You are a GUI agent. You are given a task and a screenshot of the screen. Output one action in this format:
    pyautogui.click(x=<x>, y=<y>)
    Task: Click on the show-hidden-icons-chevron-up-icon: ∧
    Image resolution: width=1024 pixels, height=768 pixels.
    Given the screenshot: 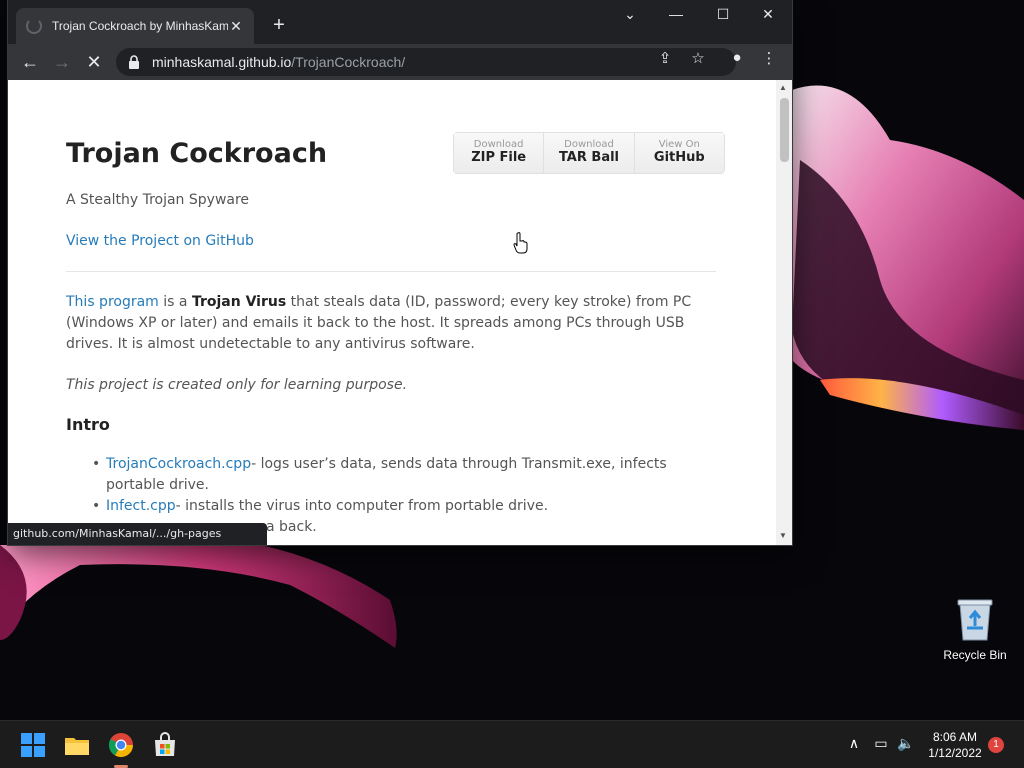 What is the action you would take?
    pyautogui.click(x=854, y=743)
    